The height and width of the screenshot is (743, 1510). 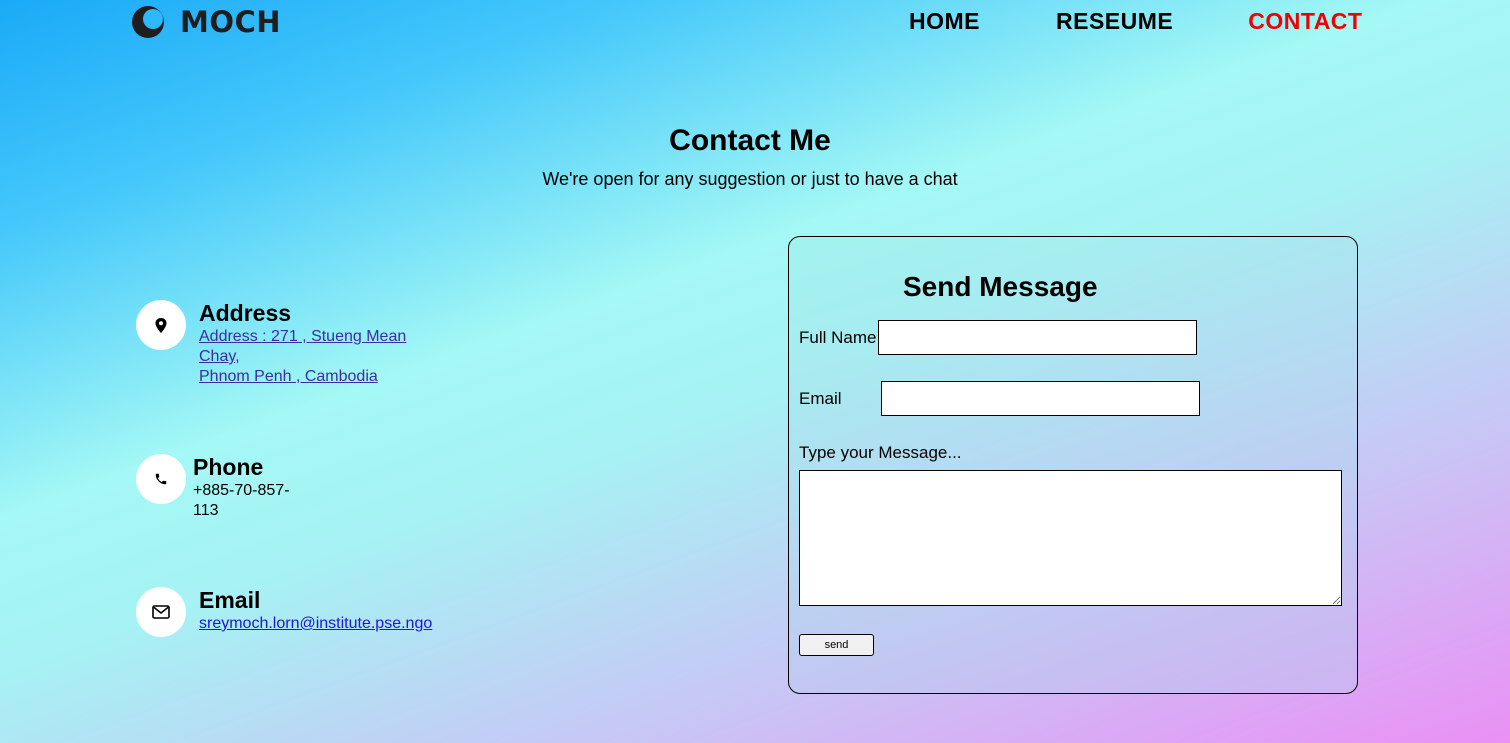 What do you see at coordinates (1000, 286) in the screenshot?
I see `form-title: Send Message` at bounding box center [1000, 286].